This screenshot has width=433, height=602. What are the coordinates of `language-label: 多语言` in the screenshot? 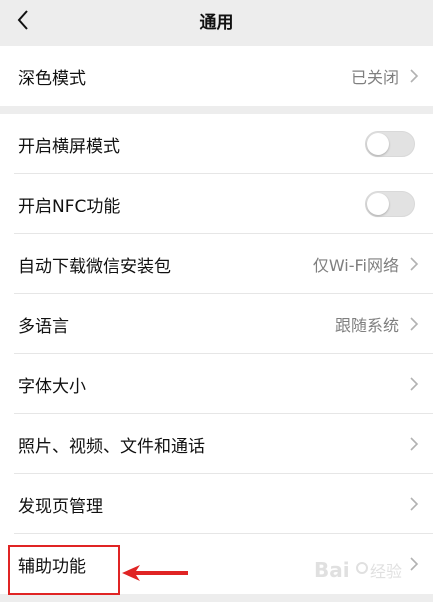 It's located at (43, 326).